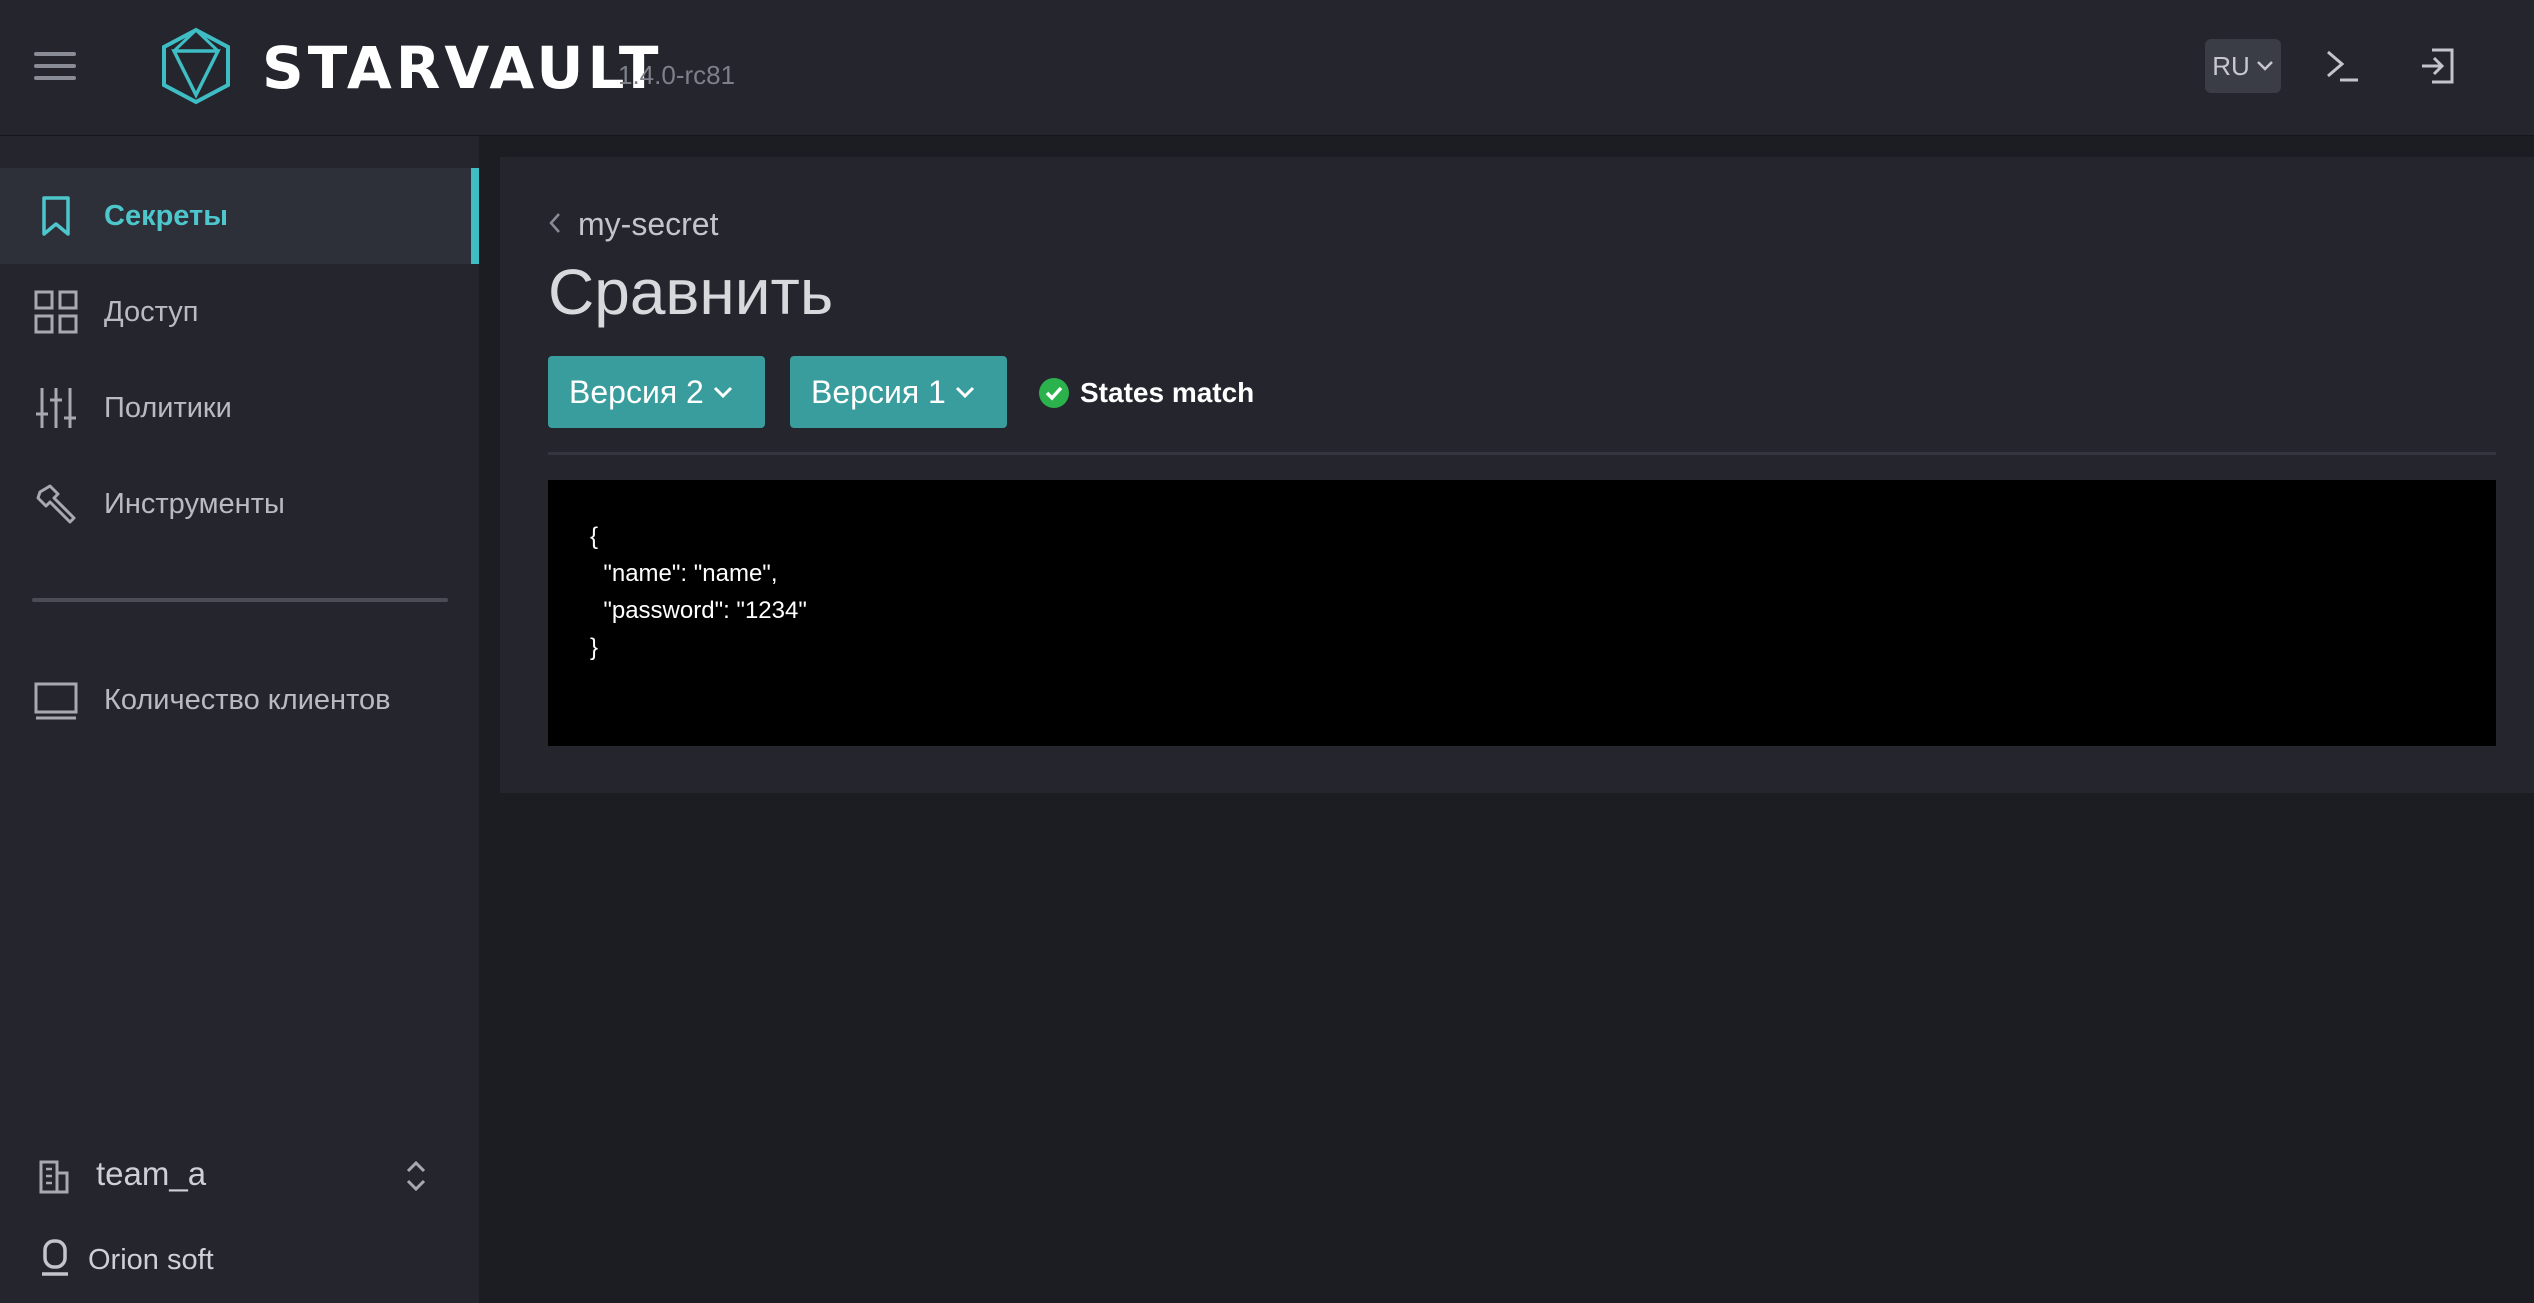 This screenshot has width=2534, height=1303. I want to click on wrench-icon, so click(56, 504).